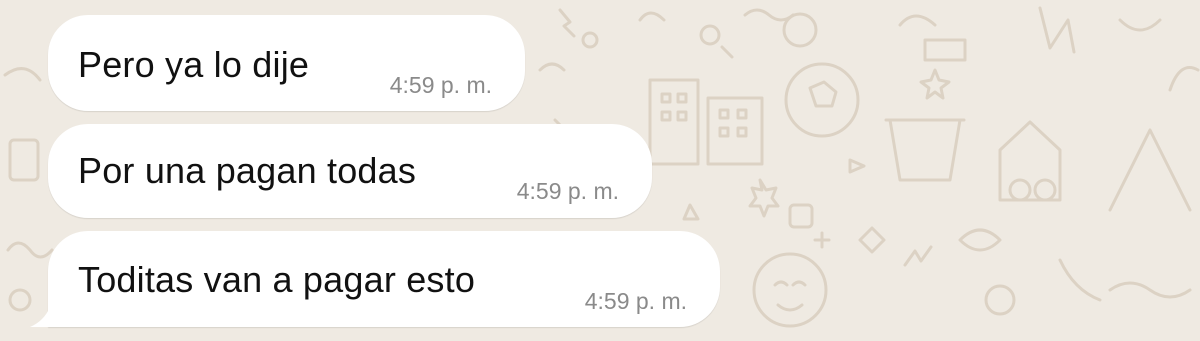 This screenshot has height=341, width=1200. Describe the element at coordinates (247, 170) in the screenshot. I see `message-text: Por una pagan todas` at that location.